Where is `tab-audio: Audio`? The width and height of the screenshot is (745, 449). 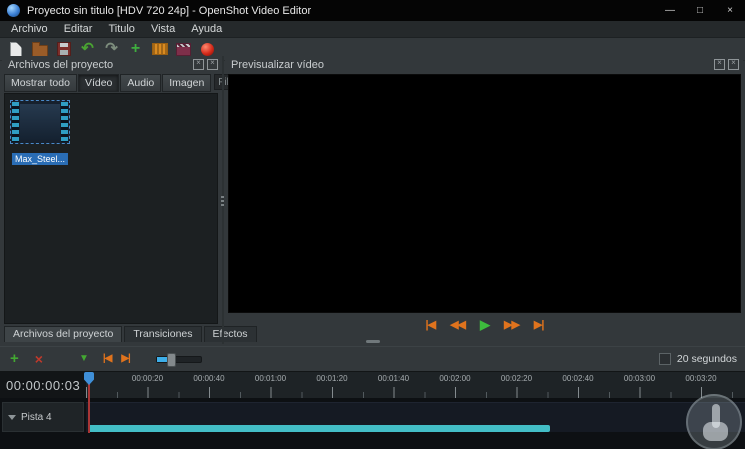 tab-audio: Audio is located at coordinates (141, 83).